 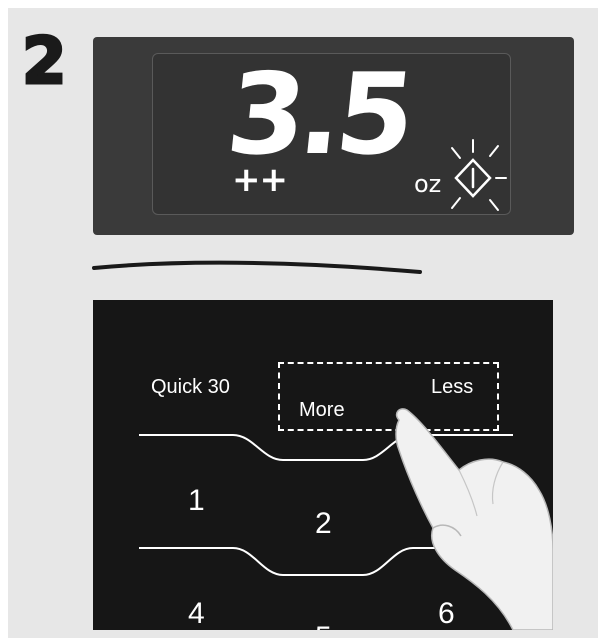 What do you see at coordinates (479, 175) in the screenshot?
I see `flashing-diamond-warning-icon` at bounding box center [479, 175].